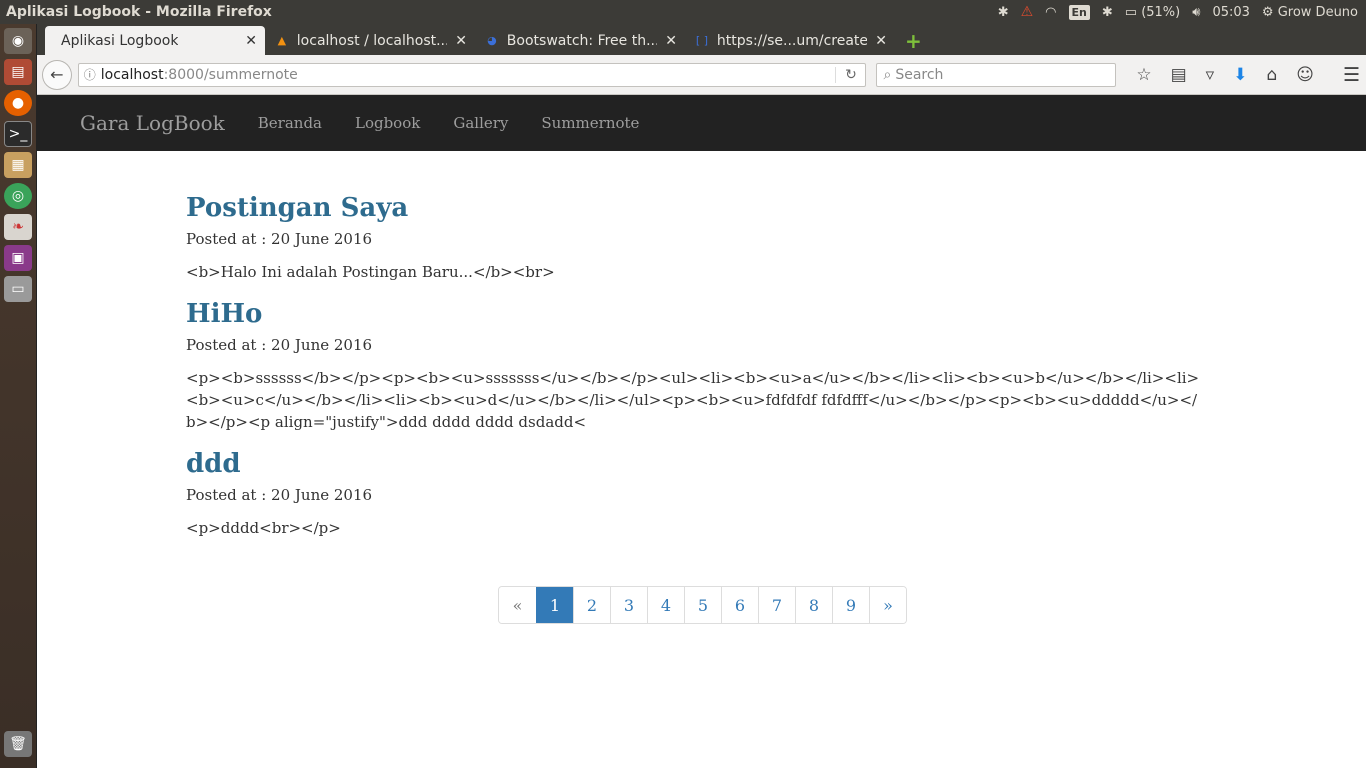  I want to click on page-favicon-icon: [ ], so click(701, 40).